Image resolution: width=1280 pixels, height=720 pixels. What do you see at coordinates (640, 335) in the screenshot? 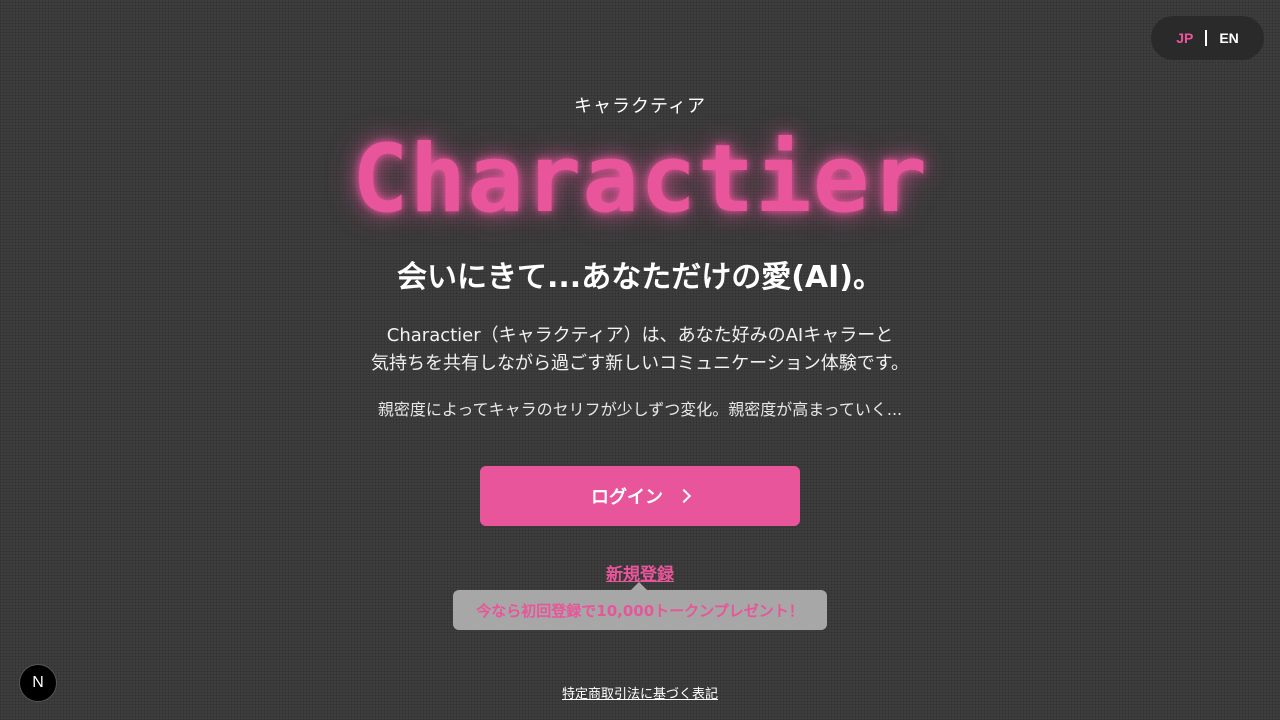
I see `description-line-1: Charactier（キャラクティア）は、あなた好みのAIキャラーと` at bounding box center [640, 335].